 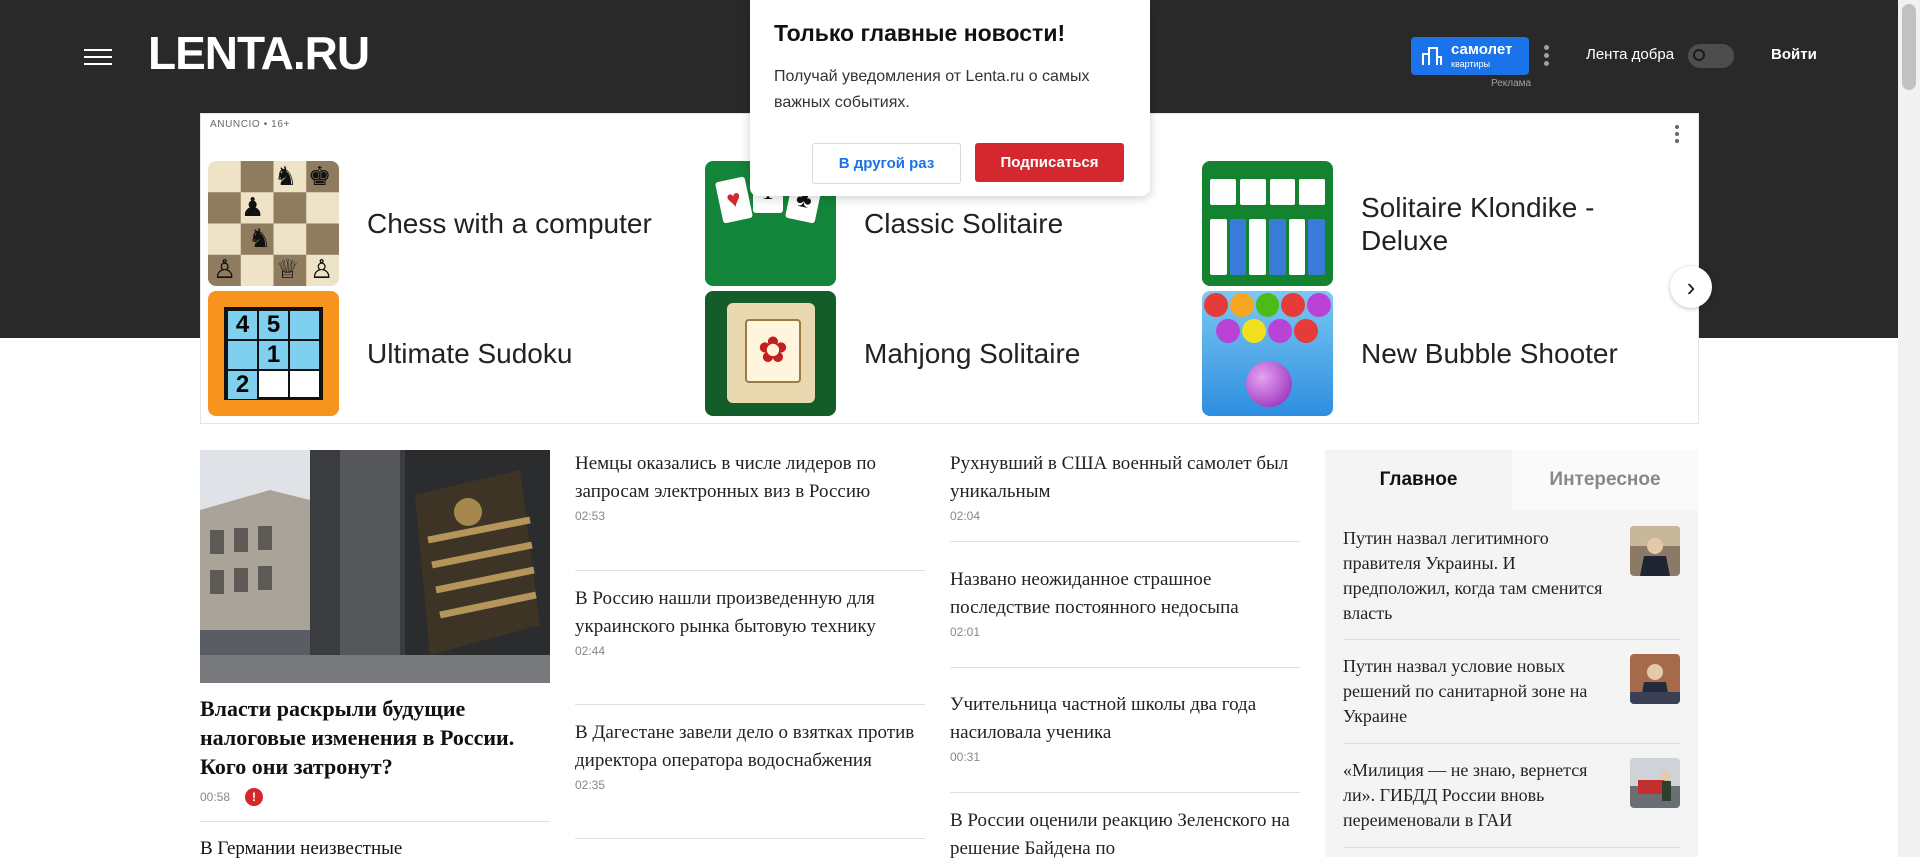 What do you see at coordinates (965, 632) in the screenshot?
I see `news-time: 02:01` at bounding box center [965, 632].